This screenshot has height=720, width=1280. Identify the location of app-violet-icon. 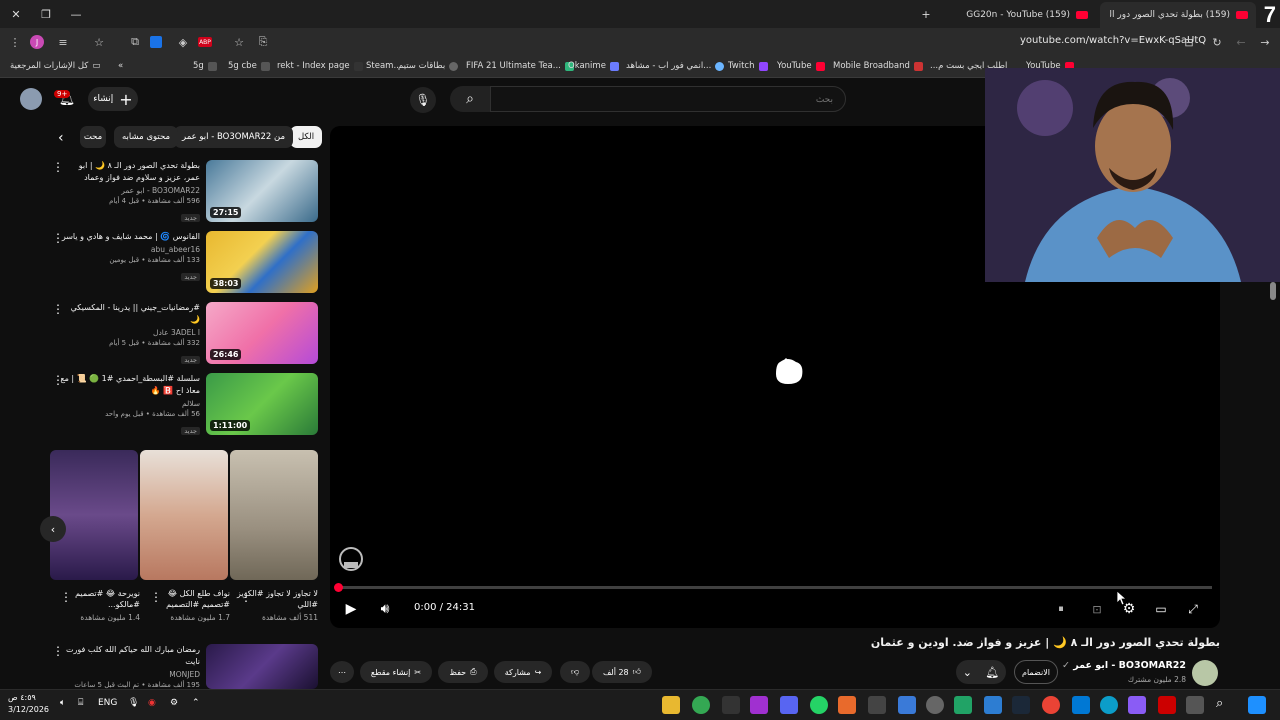
(1137, 705).